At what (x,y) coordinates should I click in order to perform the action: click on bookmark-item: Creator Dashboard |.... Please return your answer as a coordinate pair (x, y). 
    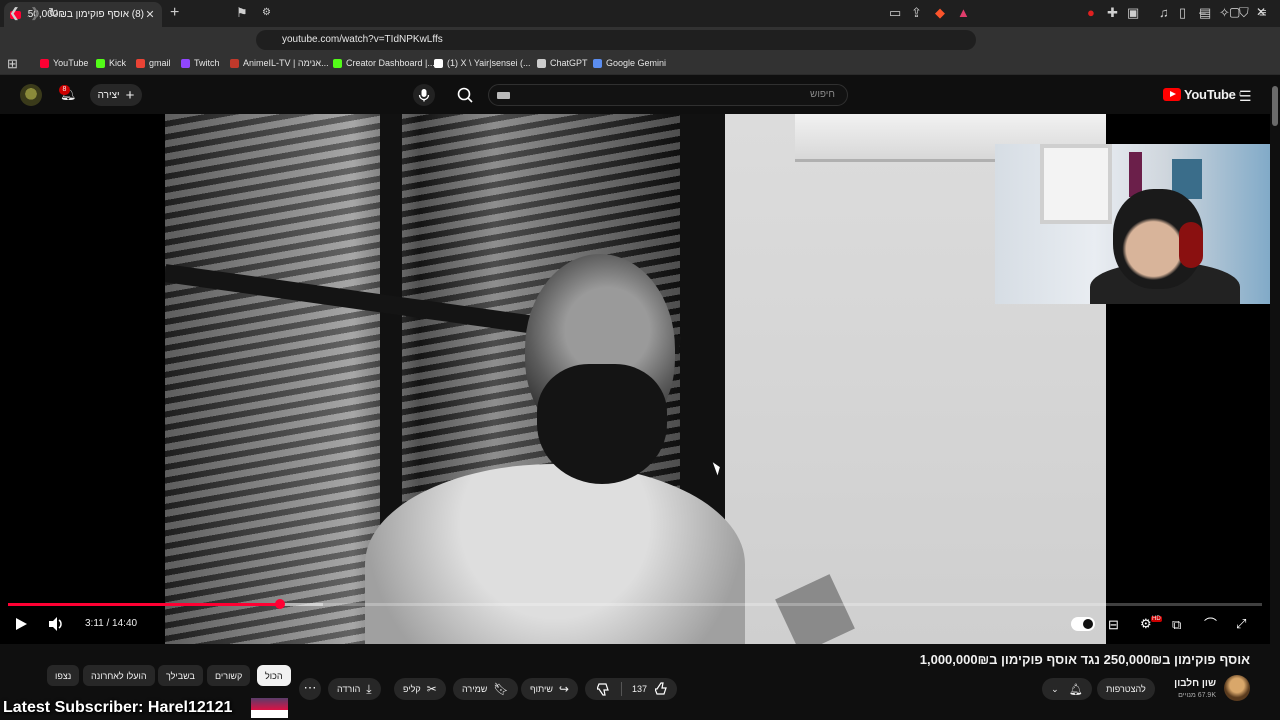
    Looking at the image, I should click on (384, 63).